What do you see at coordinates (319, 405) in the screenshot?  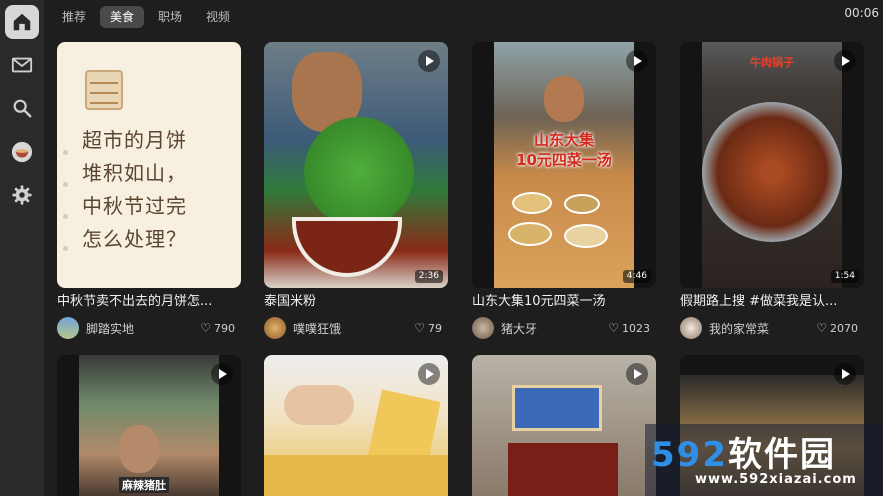 I see `hand` at bounding box center [319, 405].